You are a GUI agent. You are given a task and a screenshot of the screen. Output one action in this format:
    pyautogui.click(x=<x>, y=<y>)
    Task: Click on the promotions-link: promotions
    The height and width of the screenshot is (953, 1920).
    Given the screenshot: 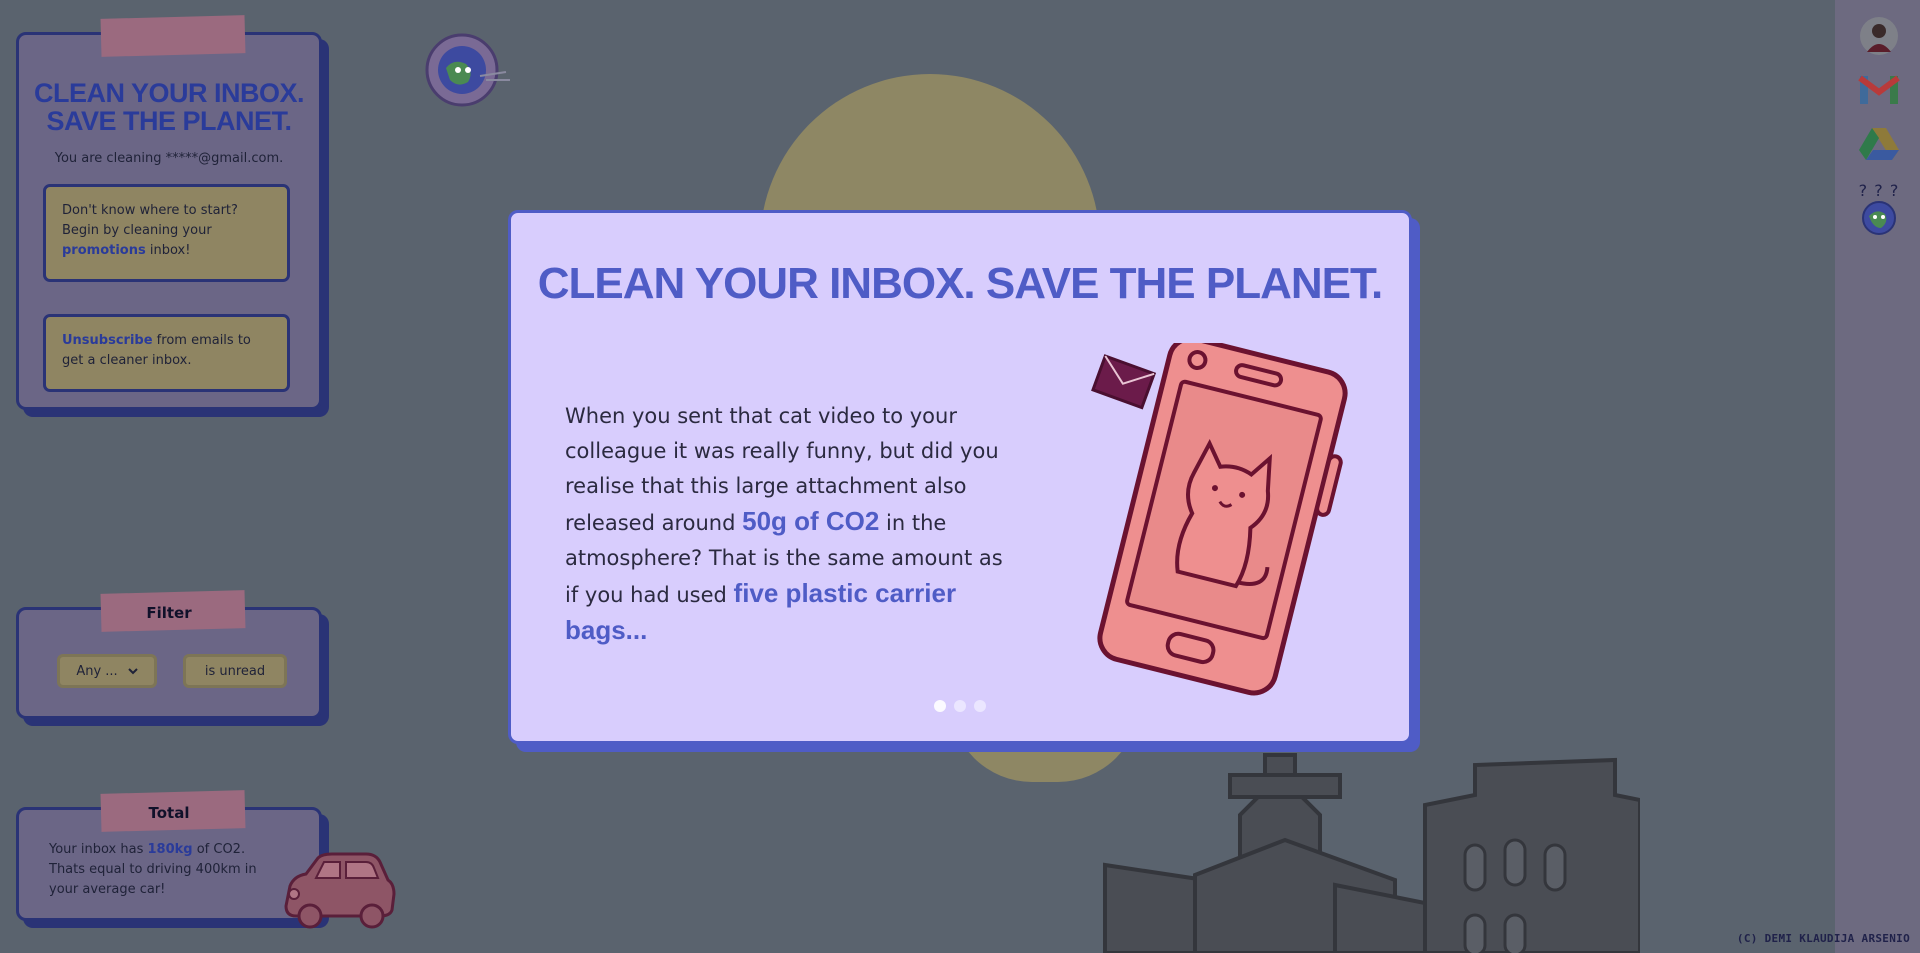 What is the action you would take?
    pyautogui.click(x=104, y=250)
    